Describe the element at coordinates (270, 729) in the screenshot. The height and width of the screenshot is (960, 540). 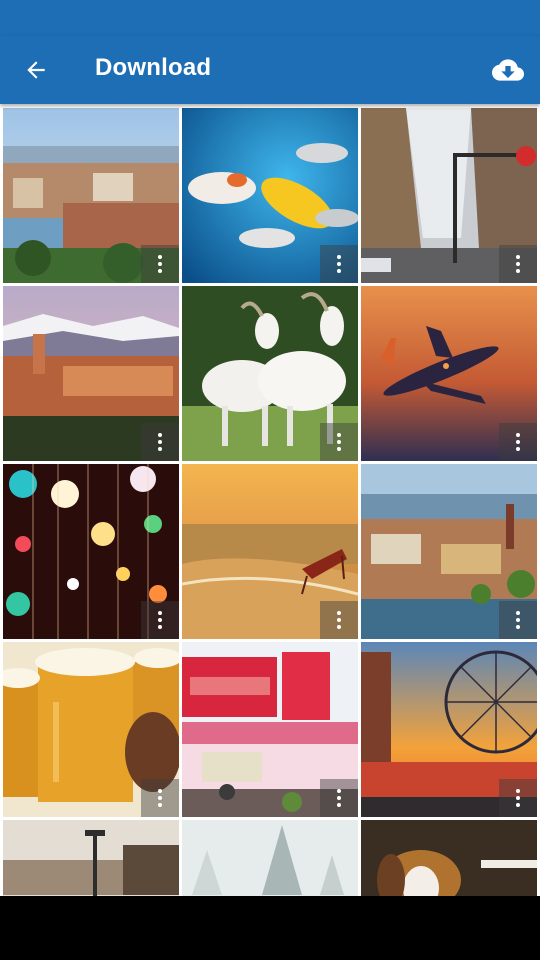
I see `grid-item-fried-dough-stand` at that location.